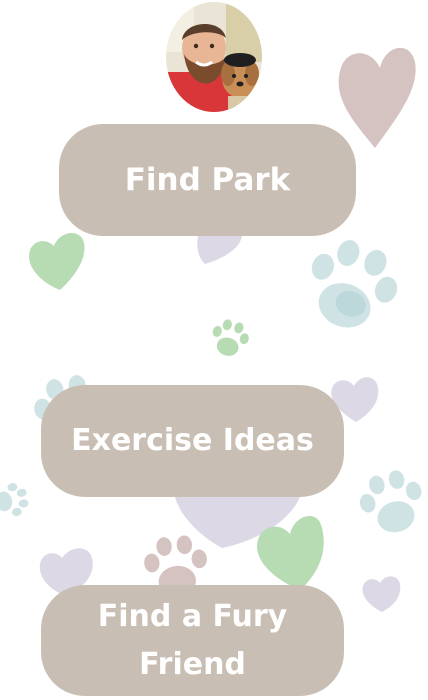  I want to click on profile-avatar, so click(214, 57).